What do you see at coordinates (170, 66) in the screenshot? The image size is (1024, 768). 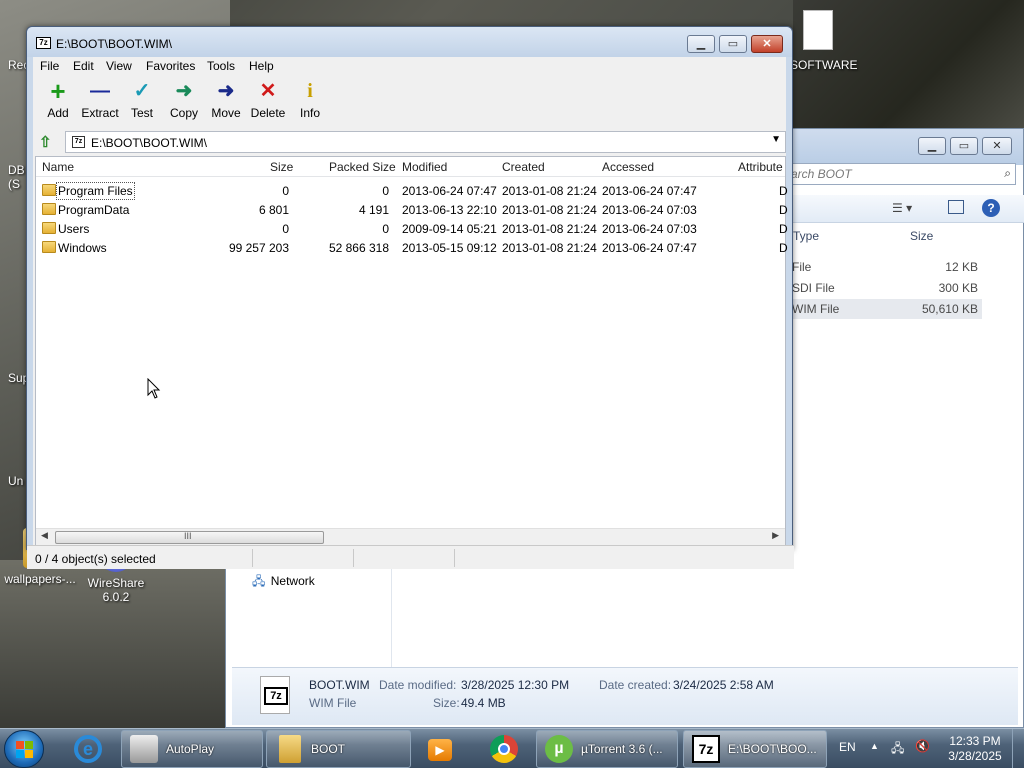 I see `menu-favorites: Favorites` at bounding box center [170, 66].